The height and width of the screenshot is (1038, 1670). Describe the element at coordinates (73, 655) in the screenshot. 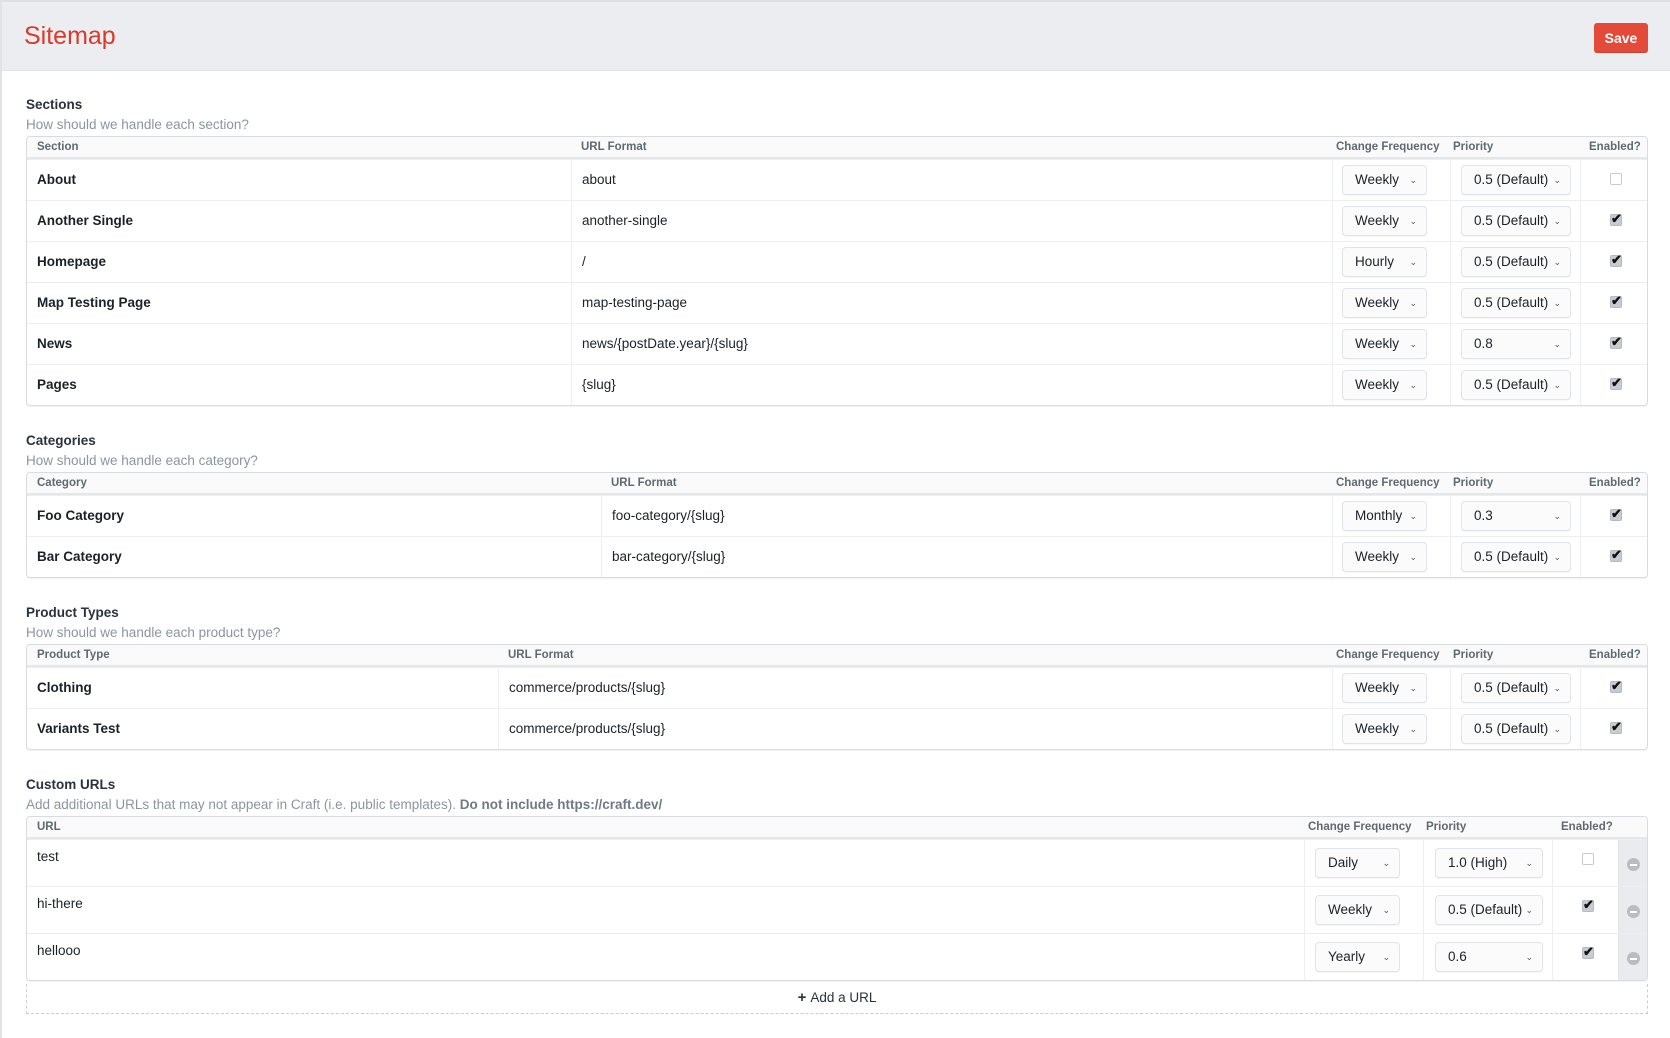

I see `column-header-name: Product Type` at that location.